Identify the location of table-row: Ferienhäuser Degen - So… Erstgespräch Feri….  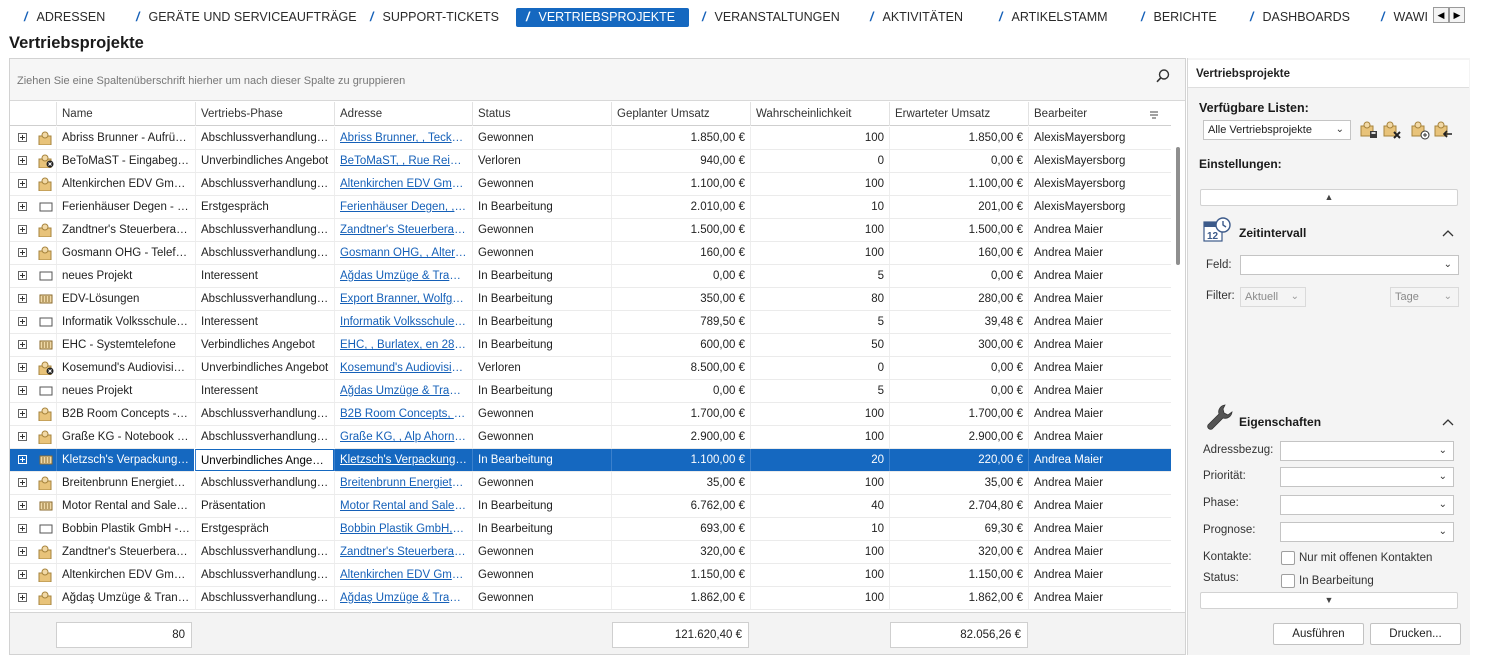
(590, 207).